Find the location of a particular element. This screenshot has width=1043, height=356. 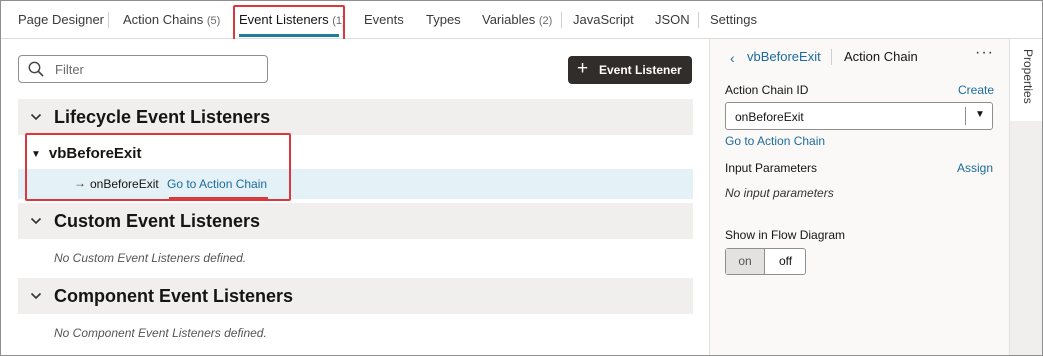

toggle-off-button: off is located at coordinates (785, 261).